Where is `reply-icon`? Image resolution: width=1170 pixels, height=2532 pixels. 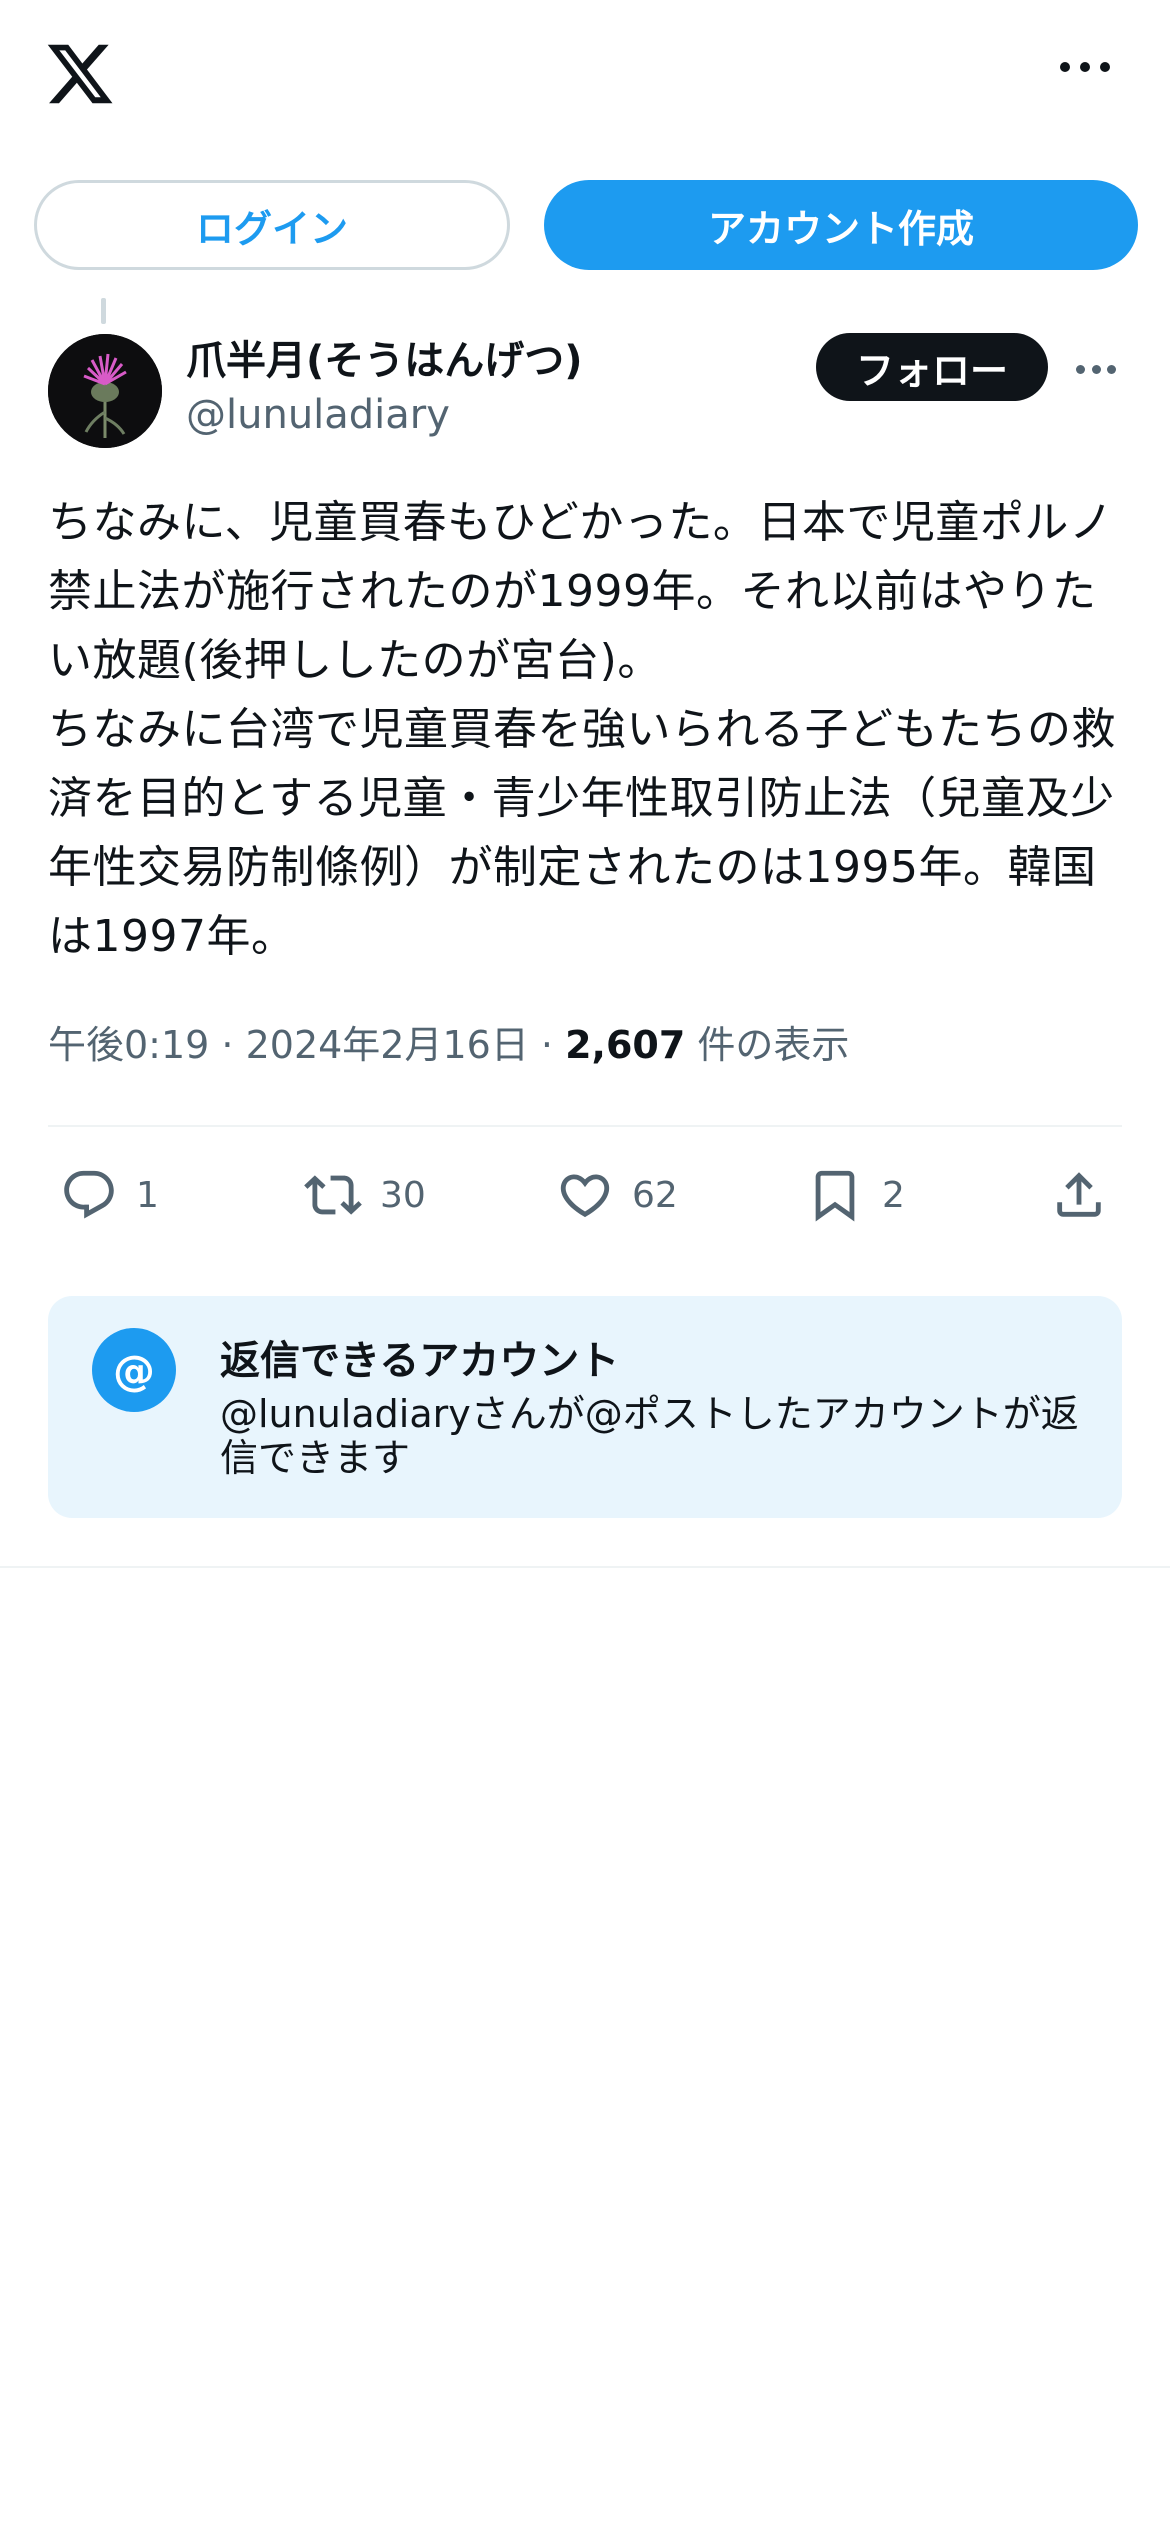
reply-icon is located at coordinates (89, 1194).